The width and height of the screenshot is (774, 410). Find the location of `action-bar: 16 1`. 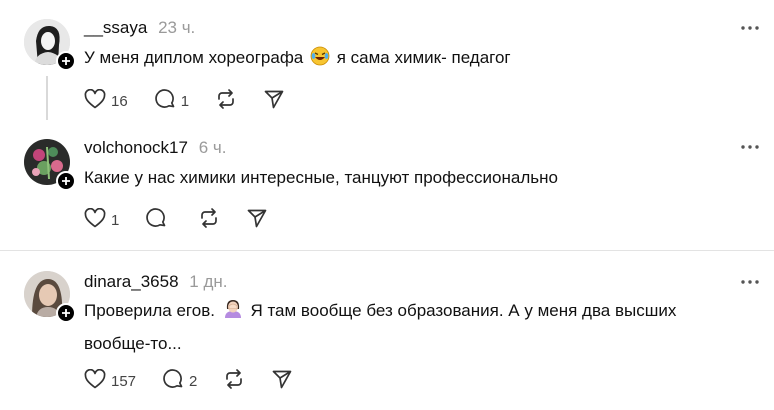

action-bar: 16 1 is located at coordinates (197, 101).